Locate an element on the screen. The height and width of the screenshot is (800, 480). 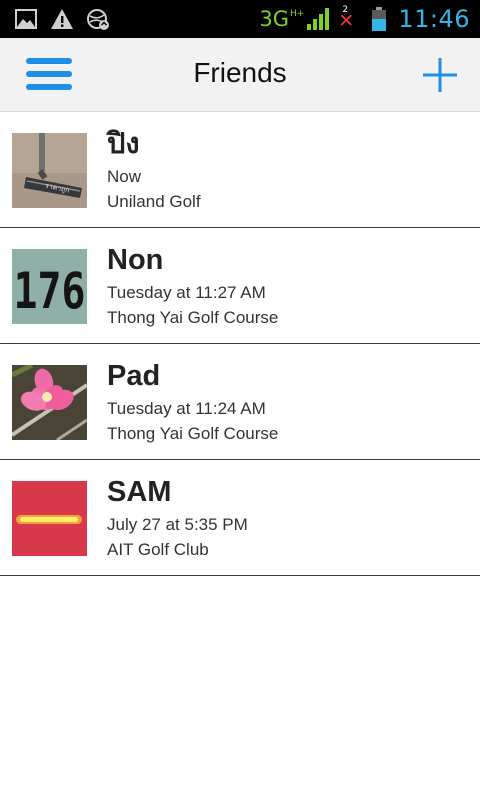
notification-icons is located at coordinates (68, 19).